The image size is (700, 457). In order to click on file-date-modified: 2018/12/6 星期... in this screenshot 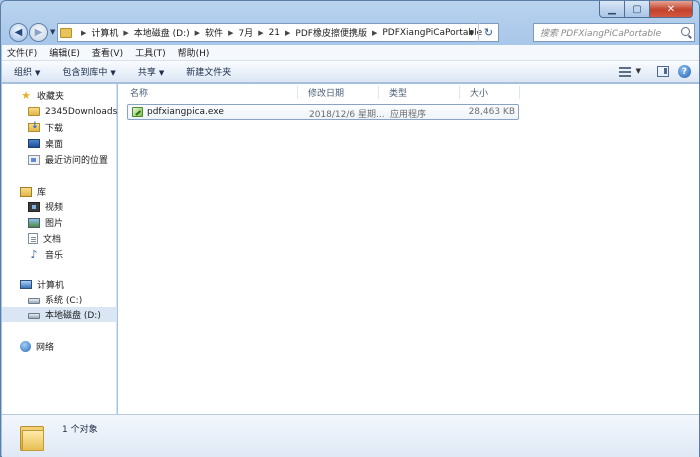, I will do `click(347, 115)`.